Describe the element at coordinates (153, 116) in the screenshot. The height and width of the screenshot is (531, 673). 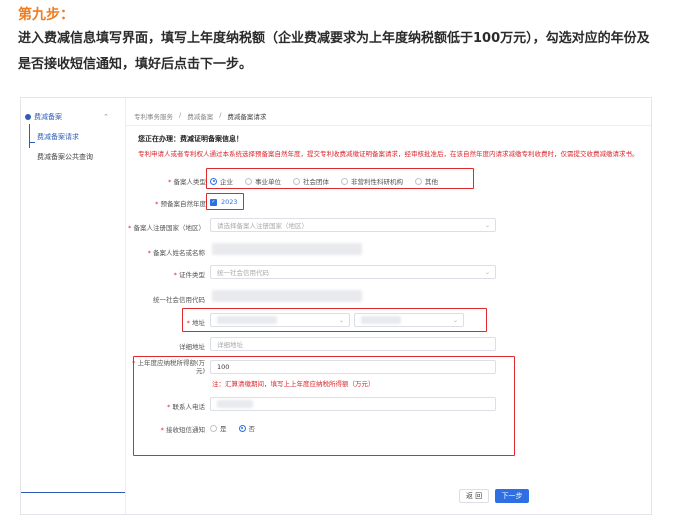
I see `breadcrumb-item: 专利事务服务` at that location.